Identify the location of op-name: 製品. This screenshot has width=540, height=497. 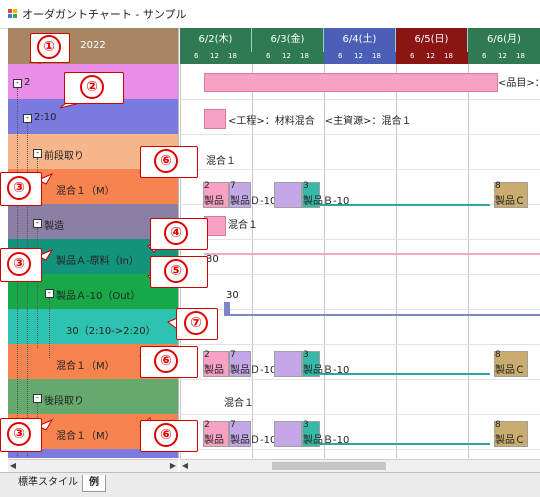
(214, 201).